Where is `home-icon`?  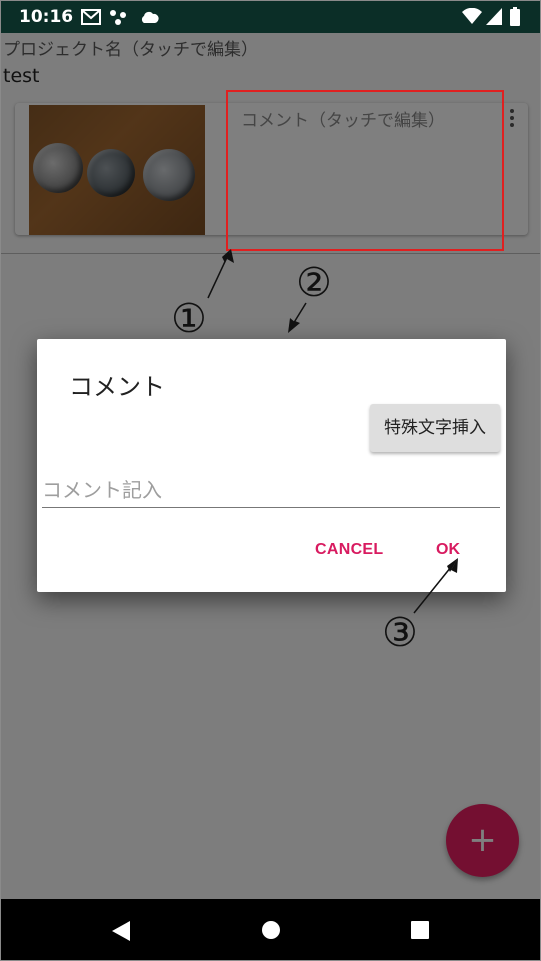
home-icon is located at coordinates (271, 930).